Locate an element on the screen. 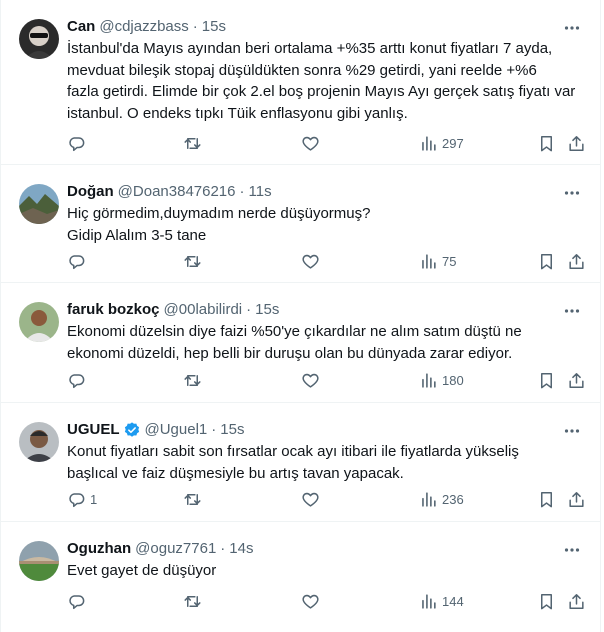 The width and height of the screenshot is (604, 632). author-handle: @00labilirdi is located at coordinates (203, 310).